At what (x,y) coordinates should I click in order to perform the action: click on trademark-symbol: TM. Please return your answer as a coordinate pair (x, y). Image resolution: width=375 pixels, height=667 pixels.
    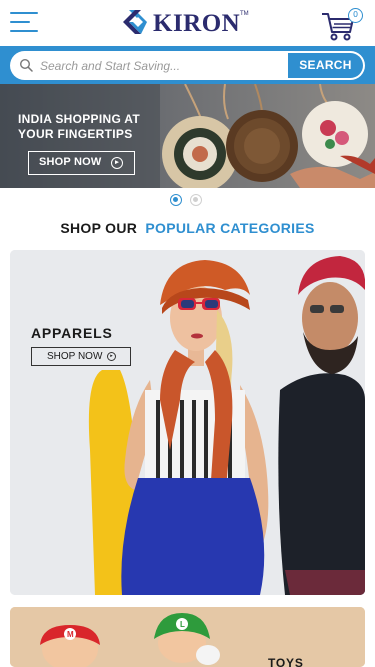
    Looking at the image, I should click on (244, 14).